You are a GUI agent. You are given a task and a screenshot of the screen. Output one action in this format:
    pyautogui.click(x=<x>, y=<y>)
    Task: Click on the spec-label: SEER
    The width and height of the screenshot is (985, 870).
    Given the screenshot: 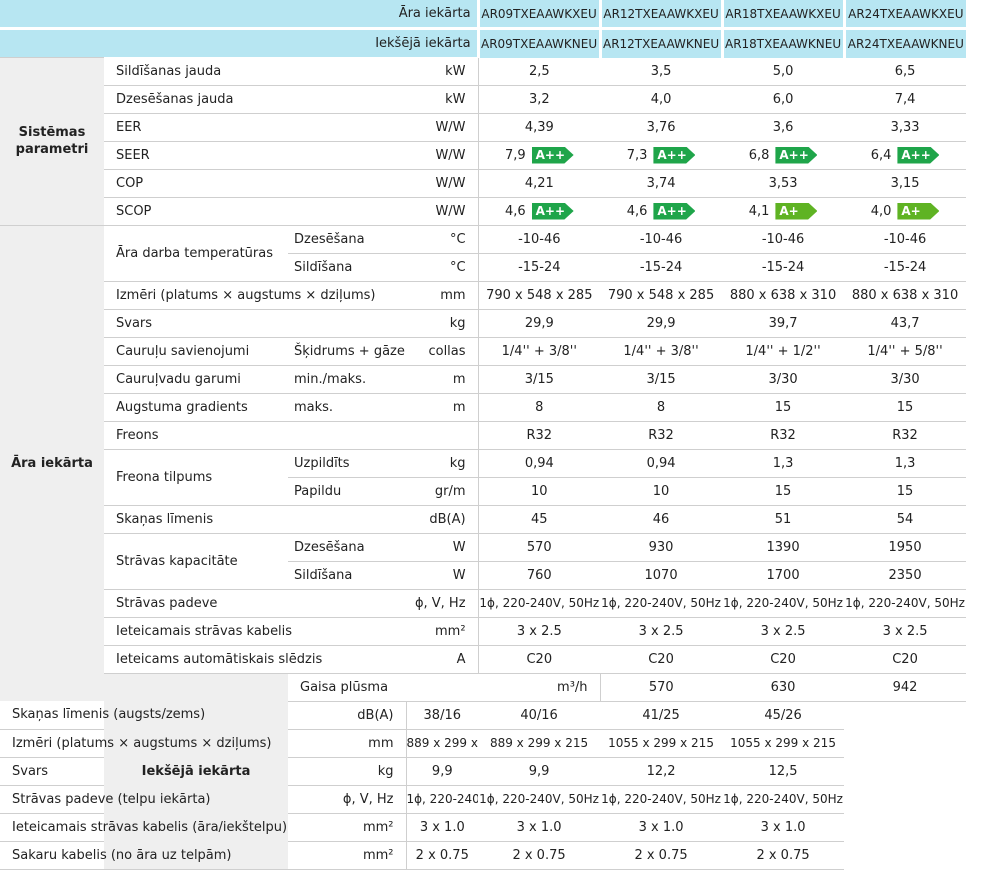 What is the action you would take?
    pyautogui.click(x=255, y=155)
    